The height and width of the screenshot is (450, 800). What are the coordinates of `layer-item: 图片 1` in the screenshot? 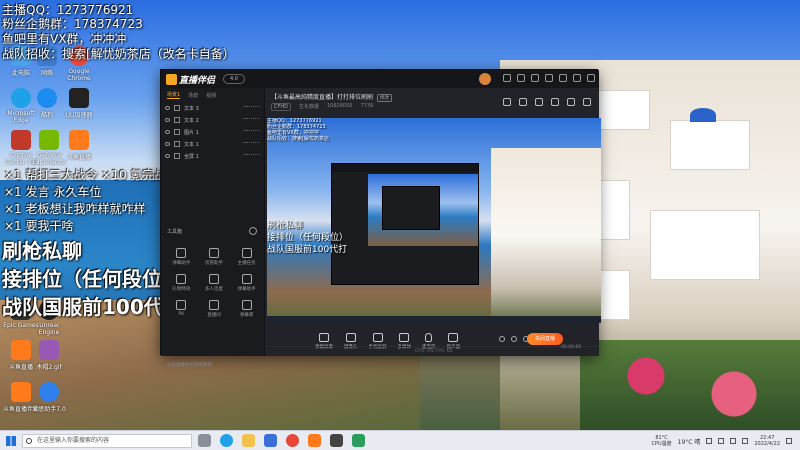 It's located at (212, 132).